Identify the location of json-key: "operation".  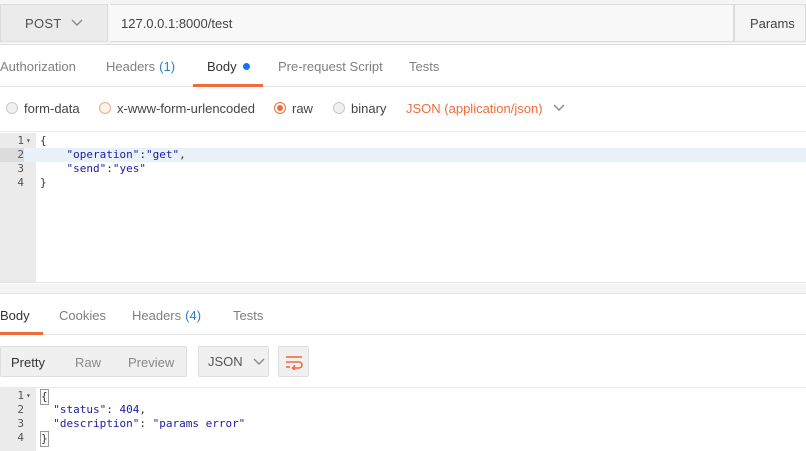
(103, 154).